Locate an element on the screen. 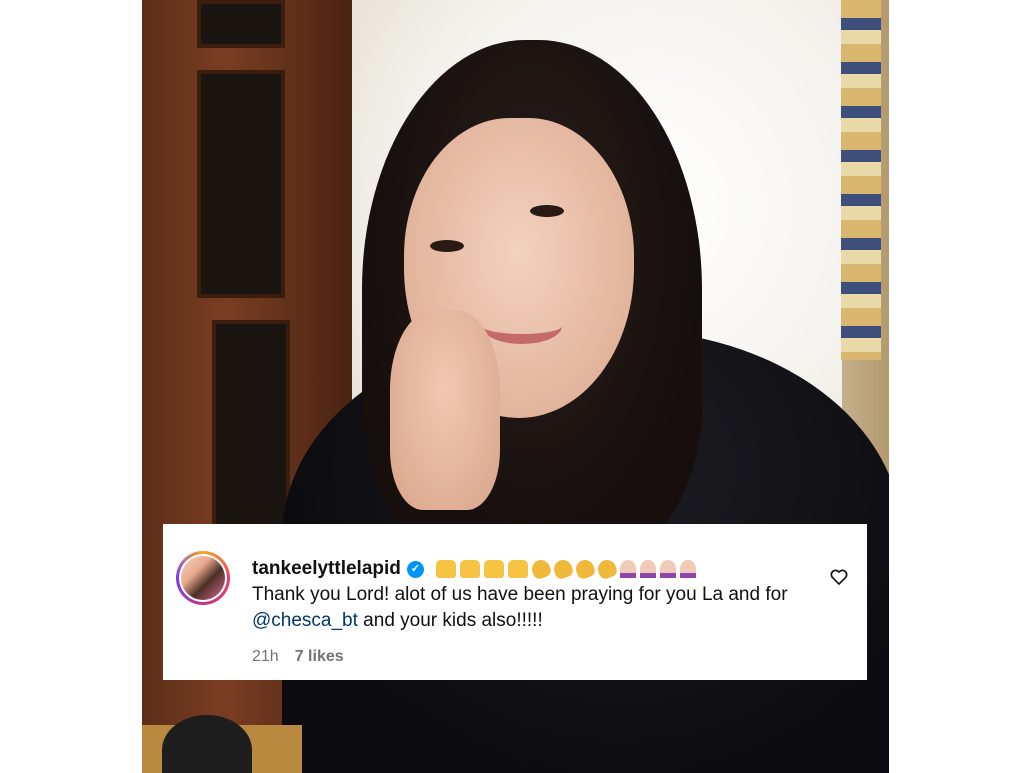 This screenshot has height=773, width=1031. hand is located at coordinates (445, 410).